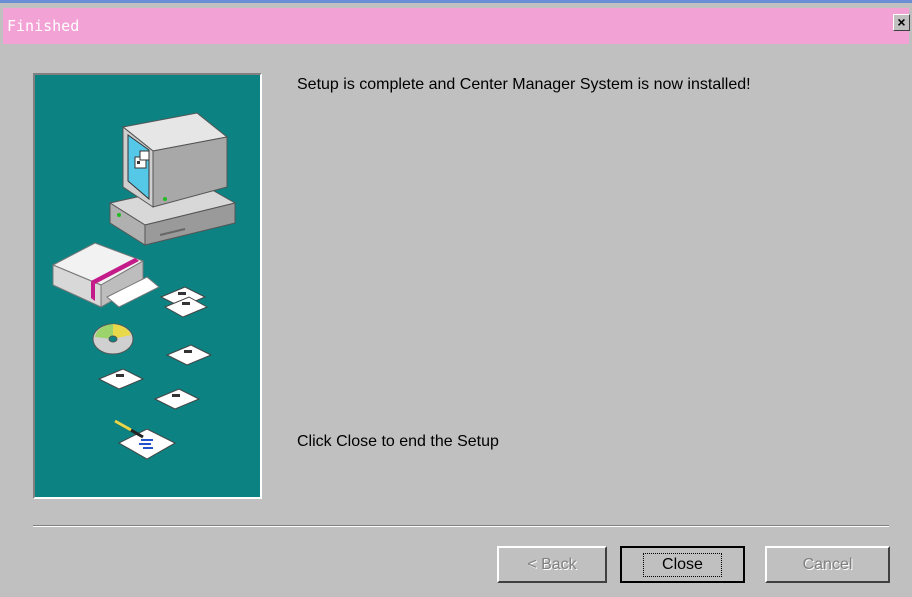 The image size is (912, 597). What do you see at coordinates (172, 179) in the screenshot?
I see `computer-icon` at bounding box center [172, 179].